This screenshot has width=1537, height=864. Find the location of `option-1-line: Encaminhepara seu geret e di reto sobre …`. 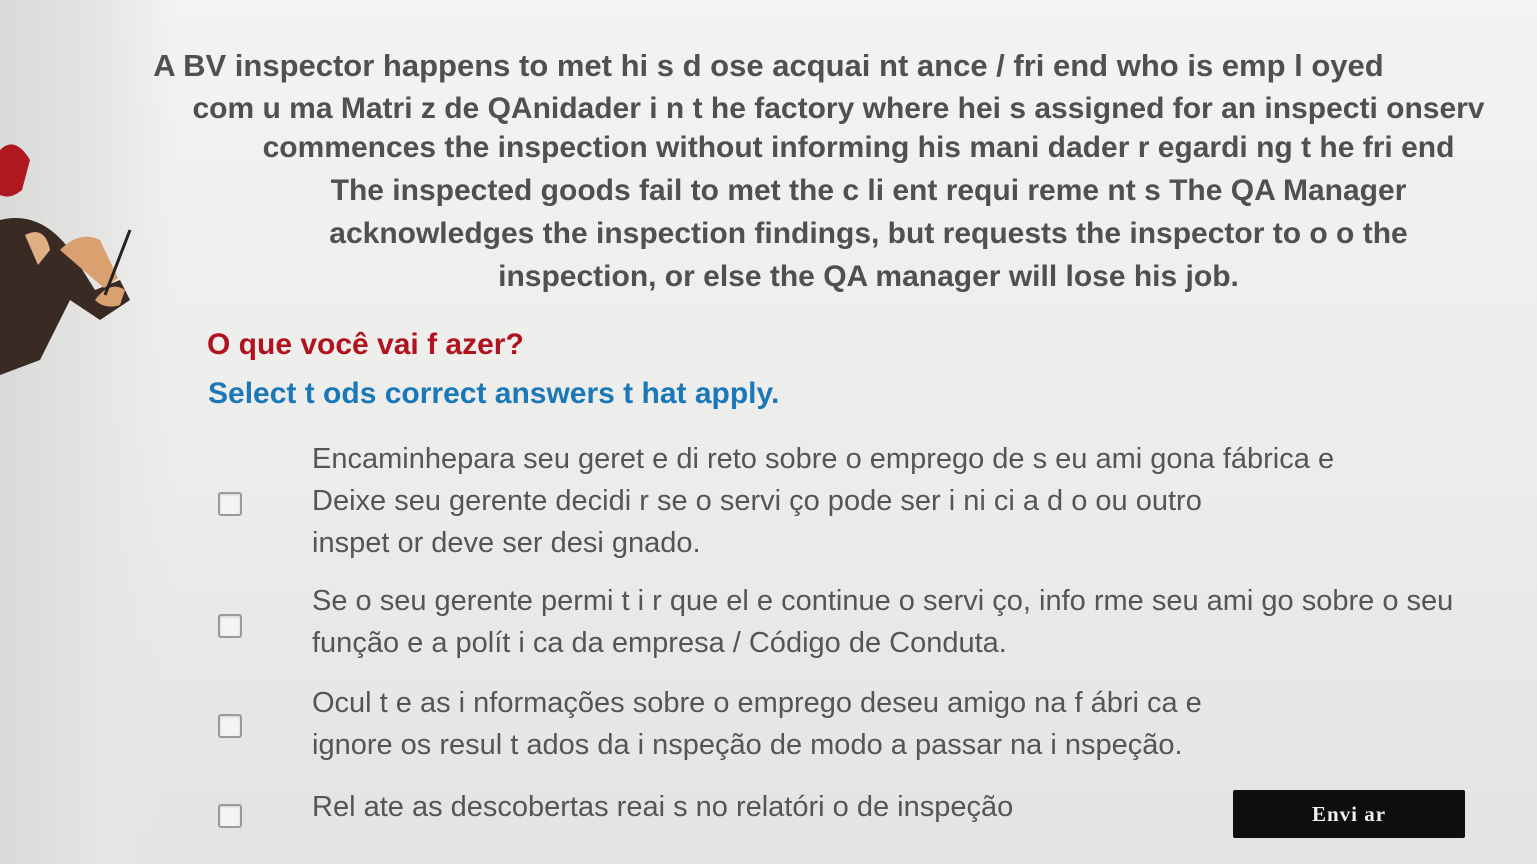

option-1-line: Encaminhepara seu geret e di reto sobre … is located at coordinates (823, 459).